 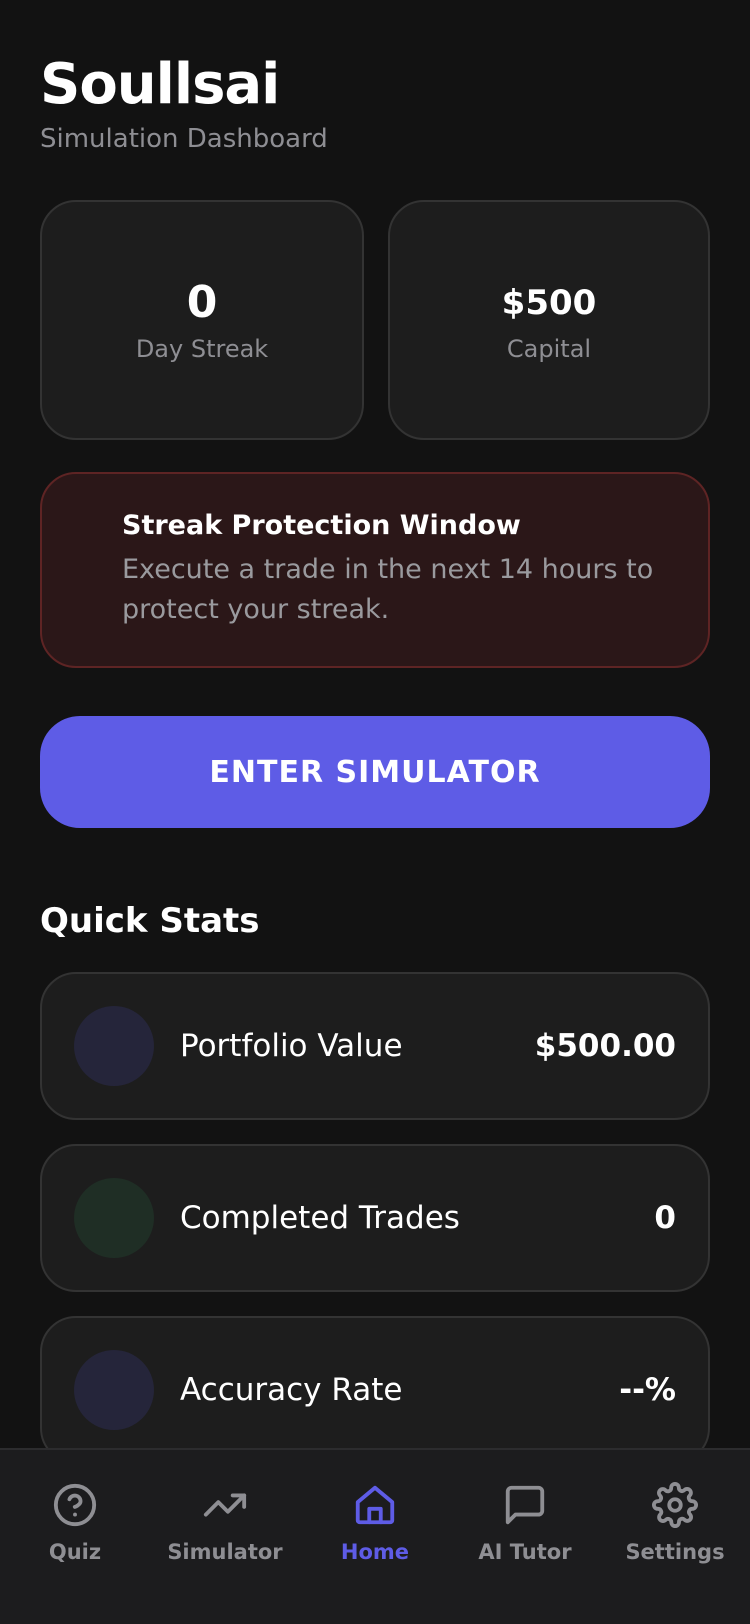 What do you see at coordinates (320, 1218) in the screenshot?
I see `stat-row-label: Completed Trades` at bounding box center [320, 1218].